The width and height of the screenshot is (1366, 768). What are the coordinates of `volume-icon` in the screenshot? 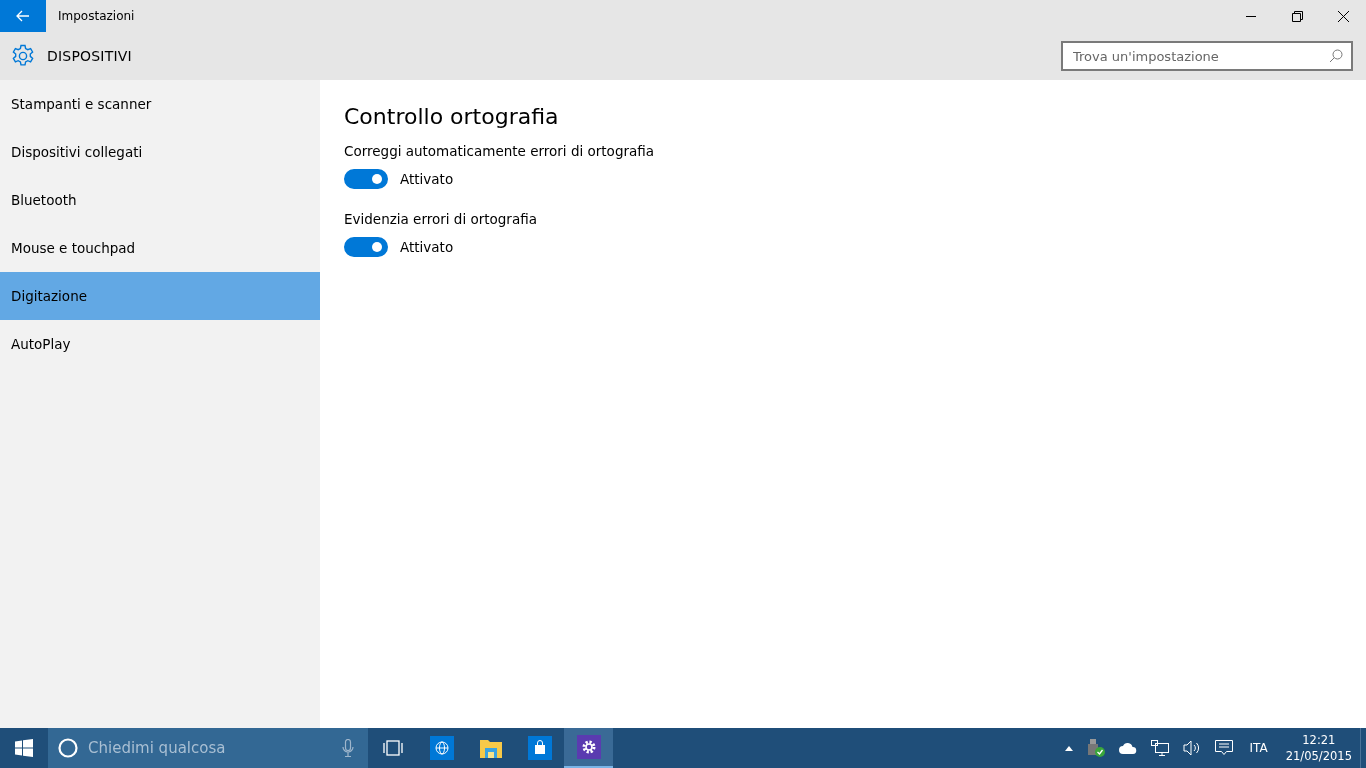 It's located at (1191, 748).